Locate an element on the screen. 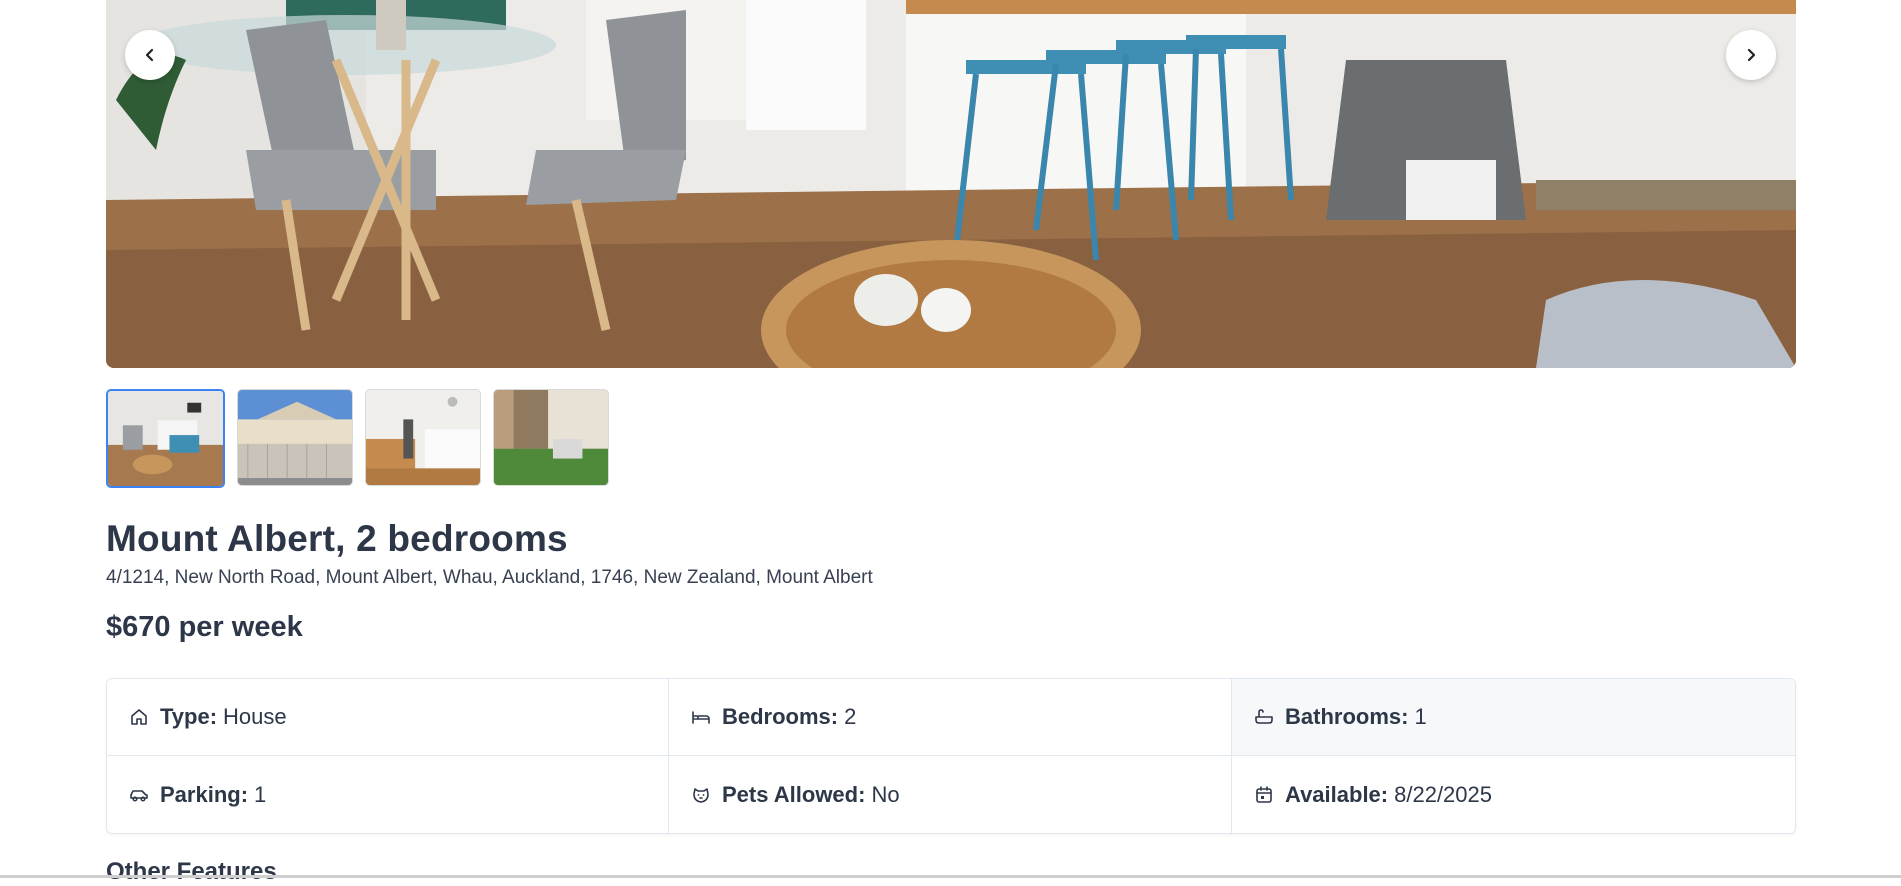 This screenshot has width=1901, height=886. detail-pets-value: No is located at coordinates (885, 794).